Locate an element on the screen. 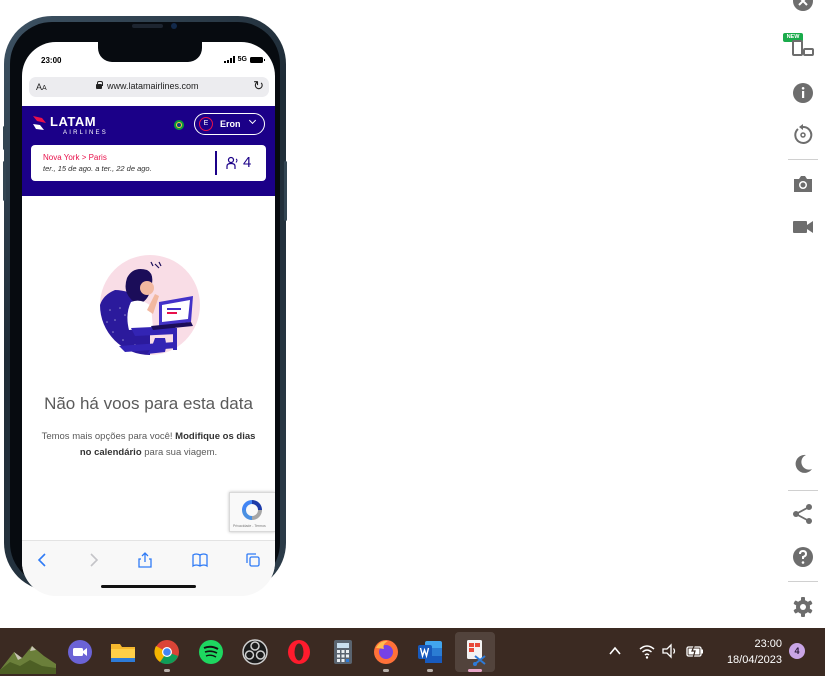 This screenshot has width=825, height=676. moon-icon is located at coordinates (803, 464).